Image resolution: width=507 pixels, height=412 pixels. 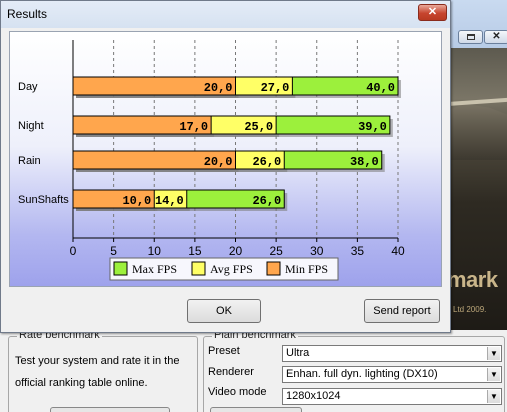 I want to click on preset-value: Ultra, so click(x=298, y=353).